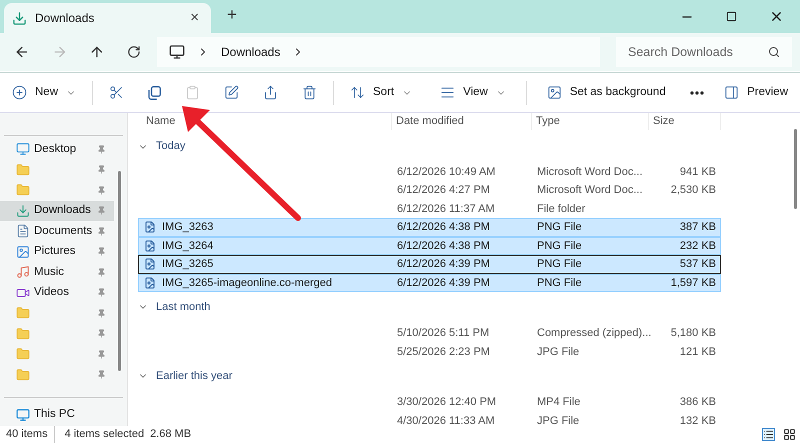 The height and width of the screenshot is (443, 800). What do you see at coordinates (378, 52) in the screenshot?
I see `path-field: Downloads` at bounding box center [378, 52].